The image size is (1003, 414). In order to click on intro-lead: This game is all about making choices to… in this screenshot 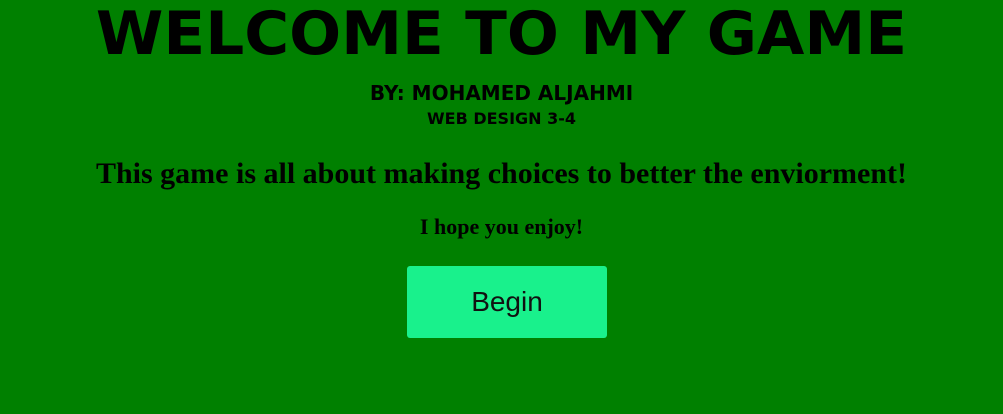, I will do `click(501, 173)`.